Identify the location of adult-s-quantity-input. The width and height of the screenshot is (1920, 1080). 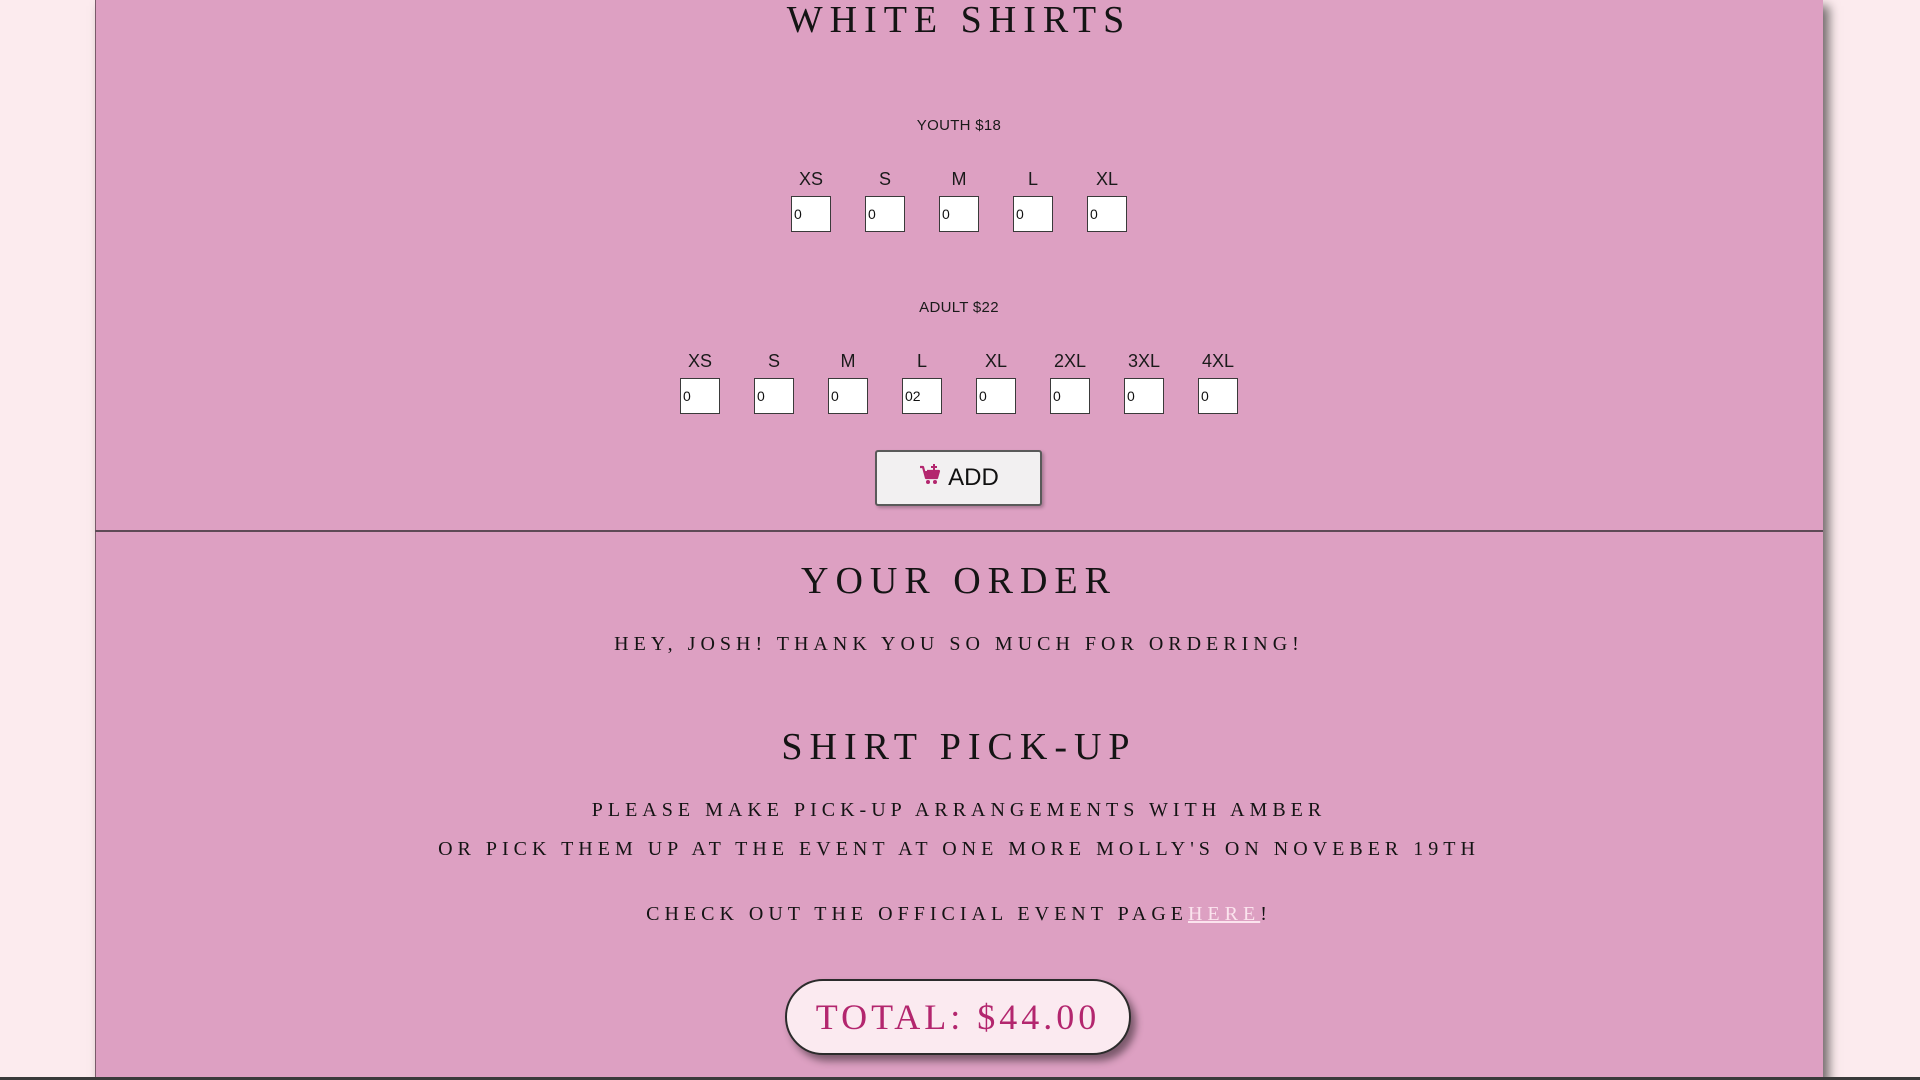
(774, 396).